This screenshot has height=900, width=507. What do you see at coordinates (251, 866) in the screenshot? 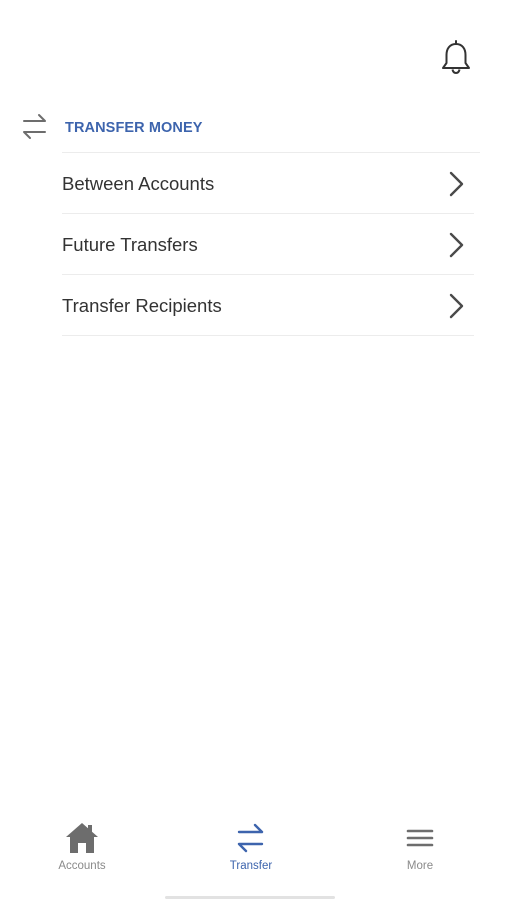
I see `tab-label: Transfer` at bounding box center [251, 866].